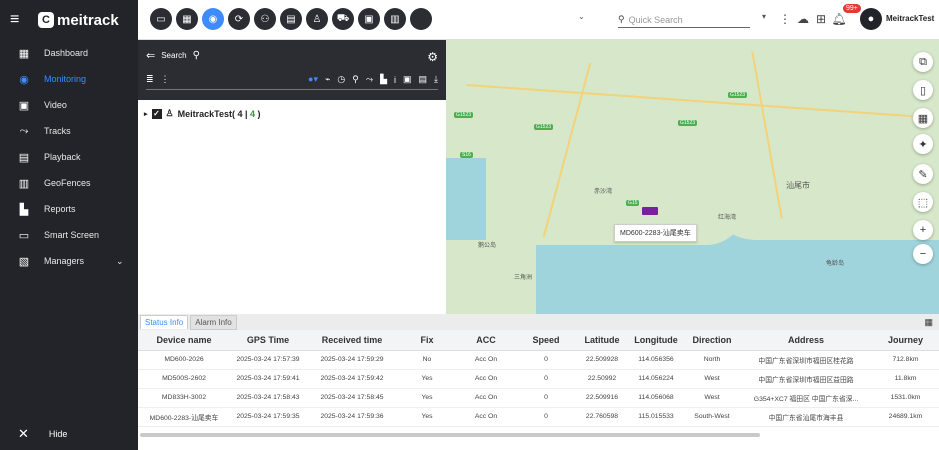 This screenshot has height=450, width=939. What do you see at coordinates (928, 322) in the screenshot?
I see `grid-settings-icon: ▦` at bounding box center [928, 322].